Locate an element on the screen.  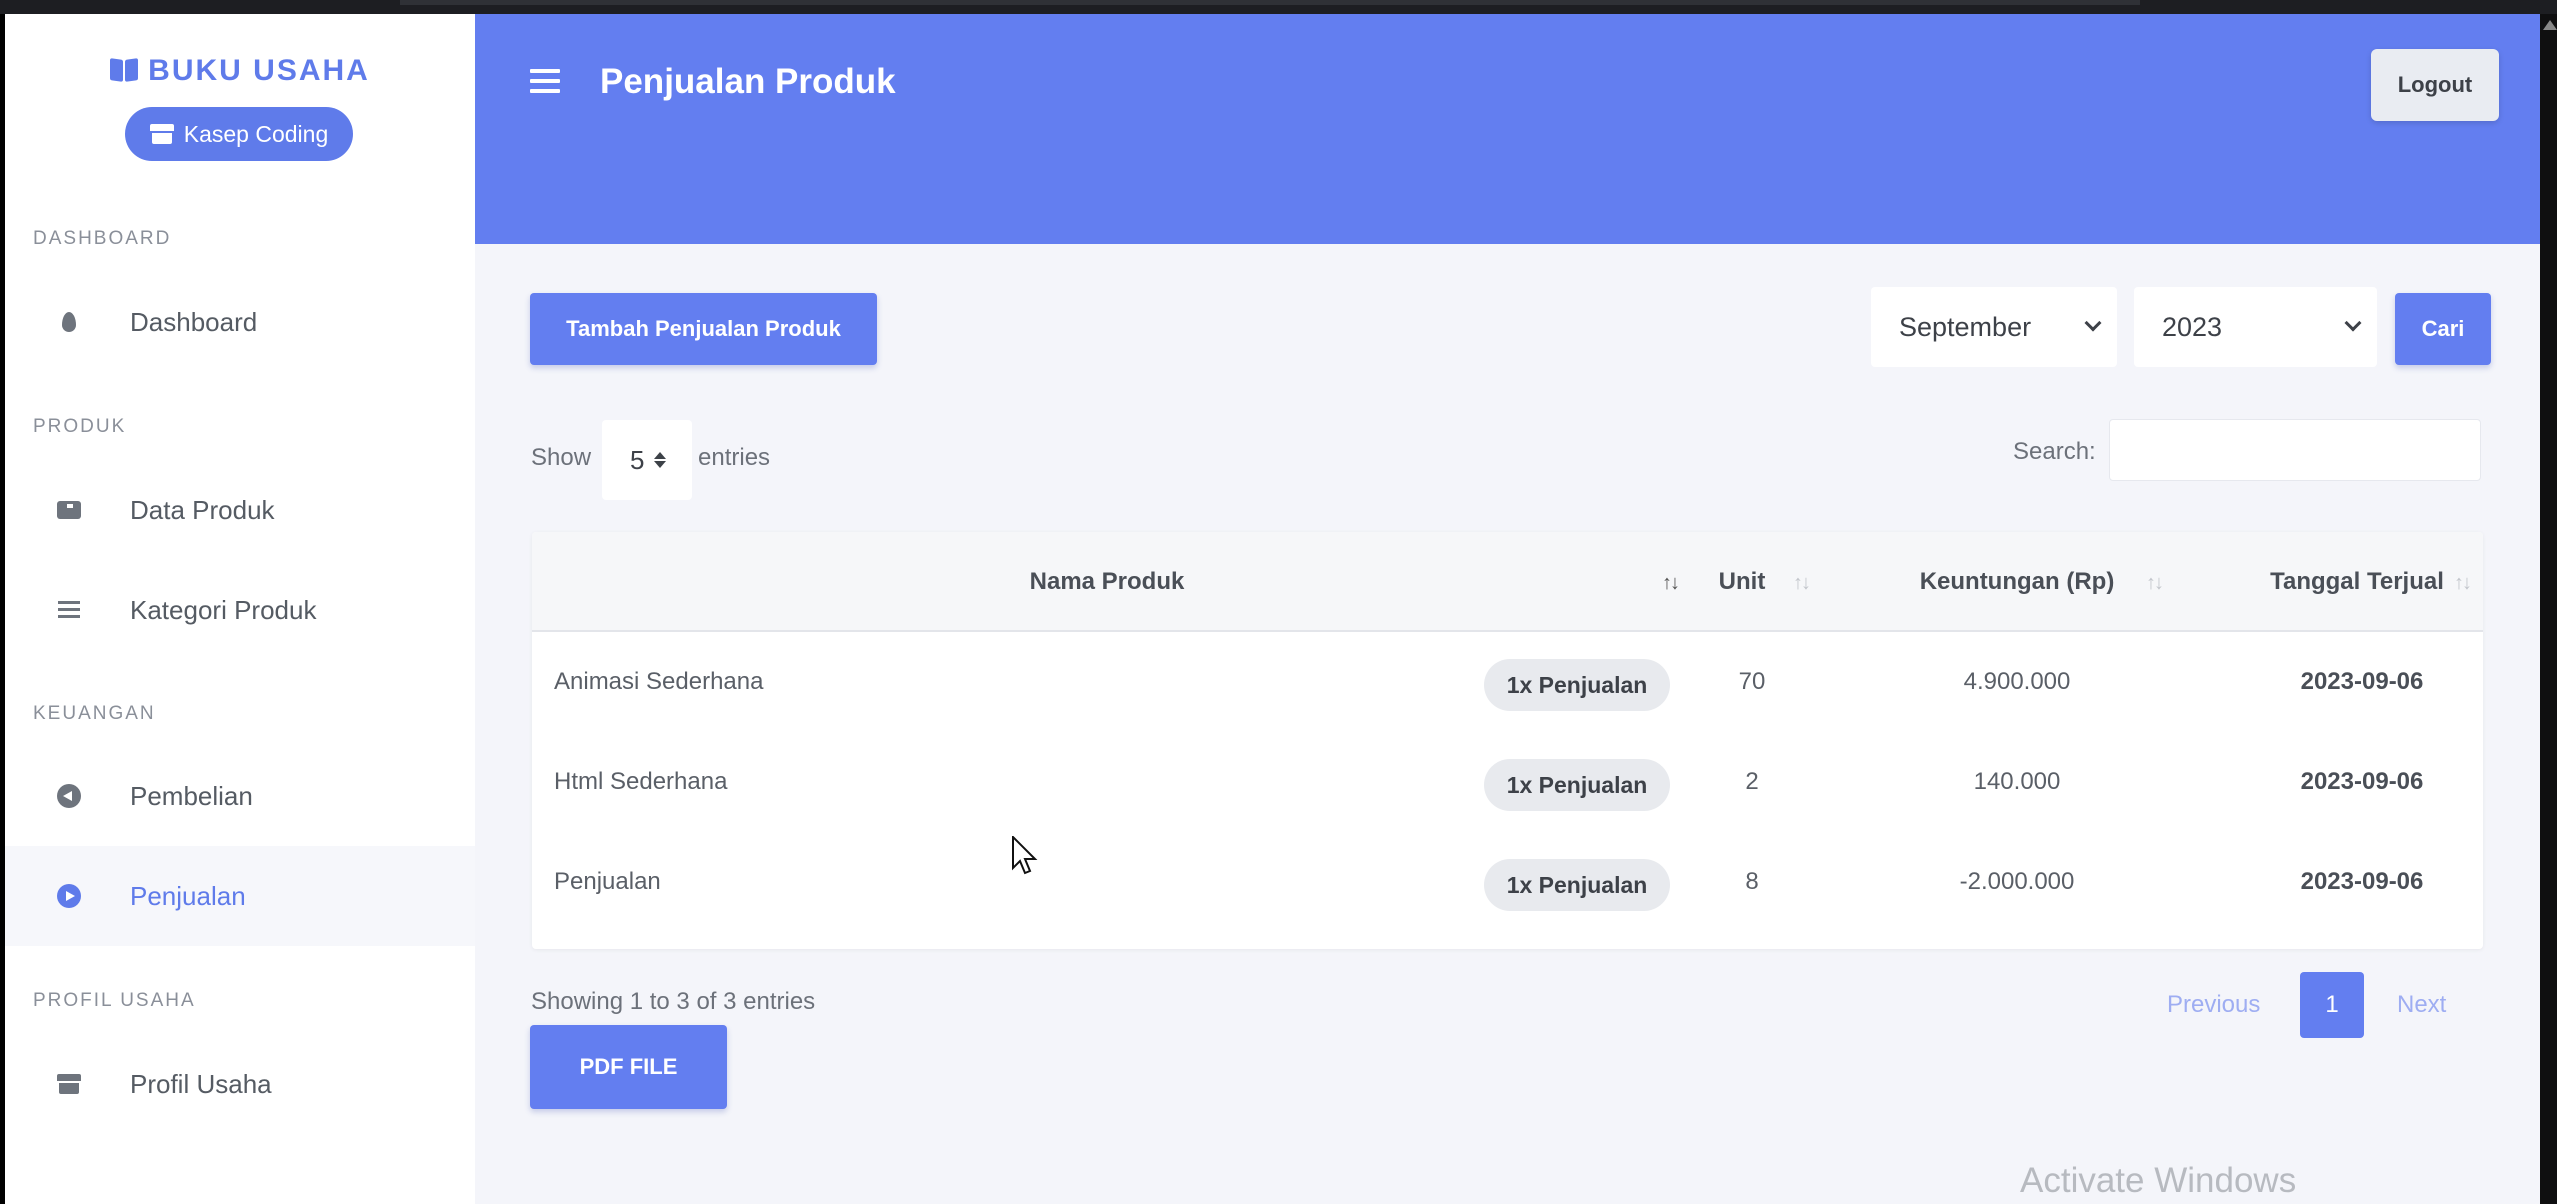
sidebar-item-kategori-produk: Kategori Produk is located at coordinates (240, 610).